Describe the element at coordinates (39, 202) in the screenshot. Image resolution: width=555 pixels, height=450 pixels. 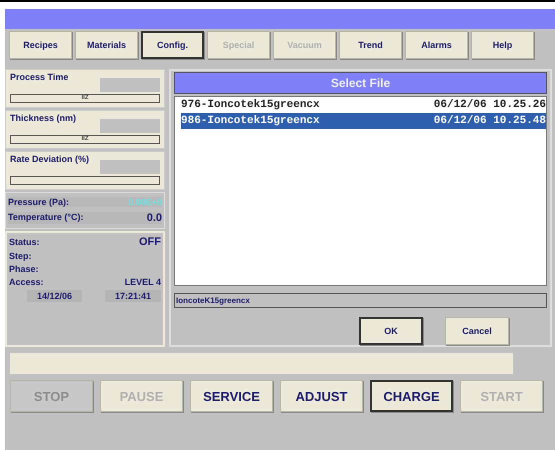
I see `reading-label: Pressure (Pa):` at that location.